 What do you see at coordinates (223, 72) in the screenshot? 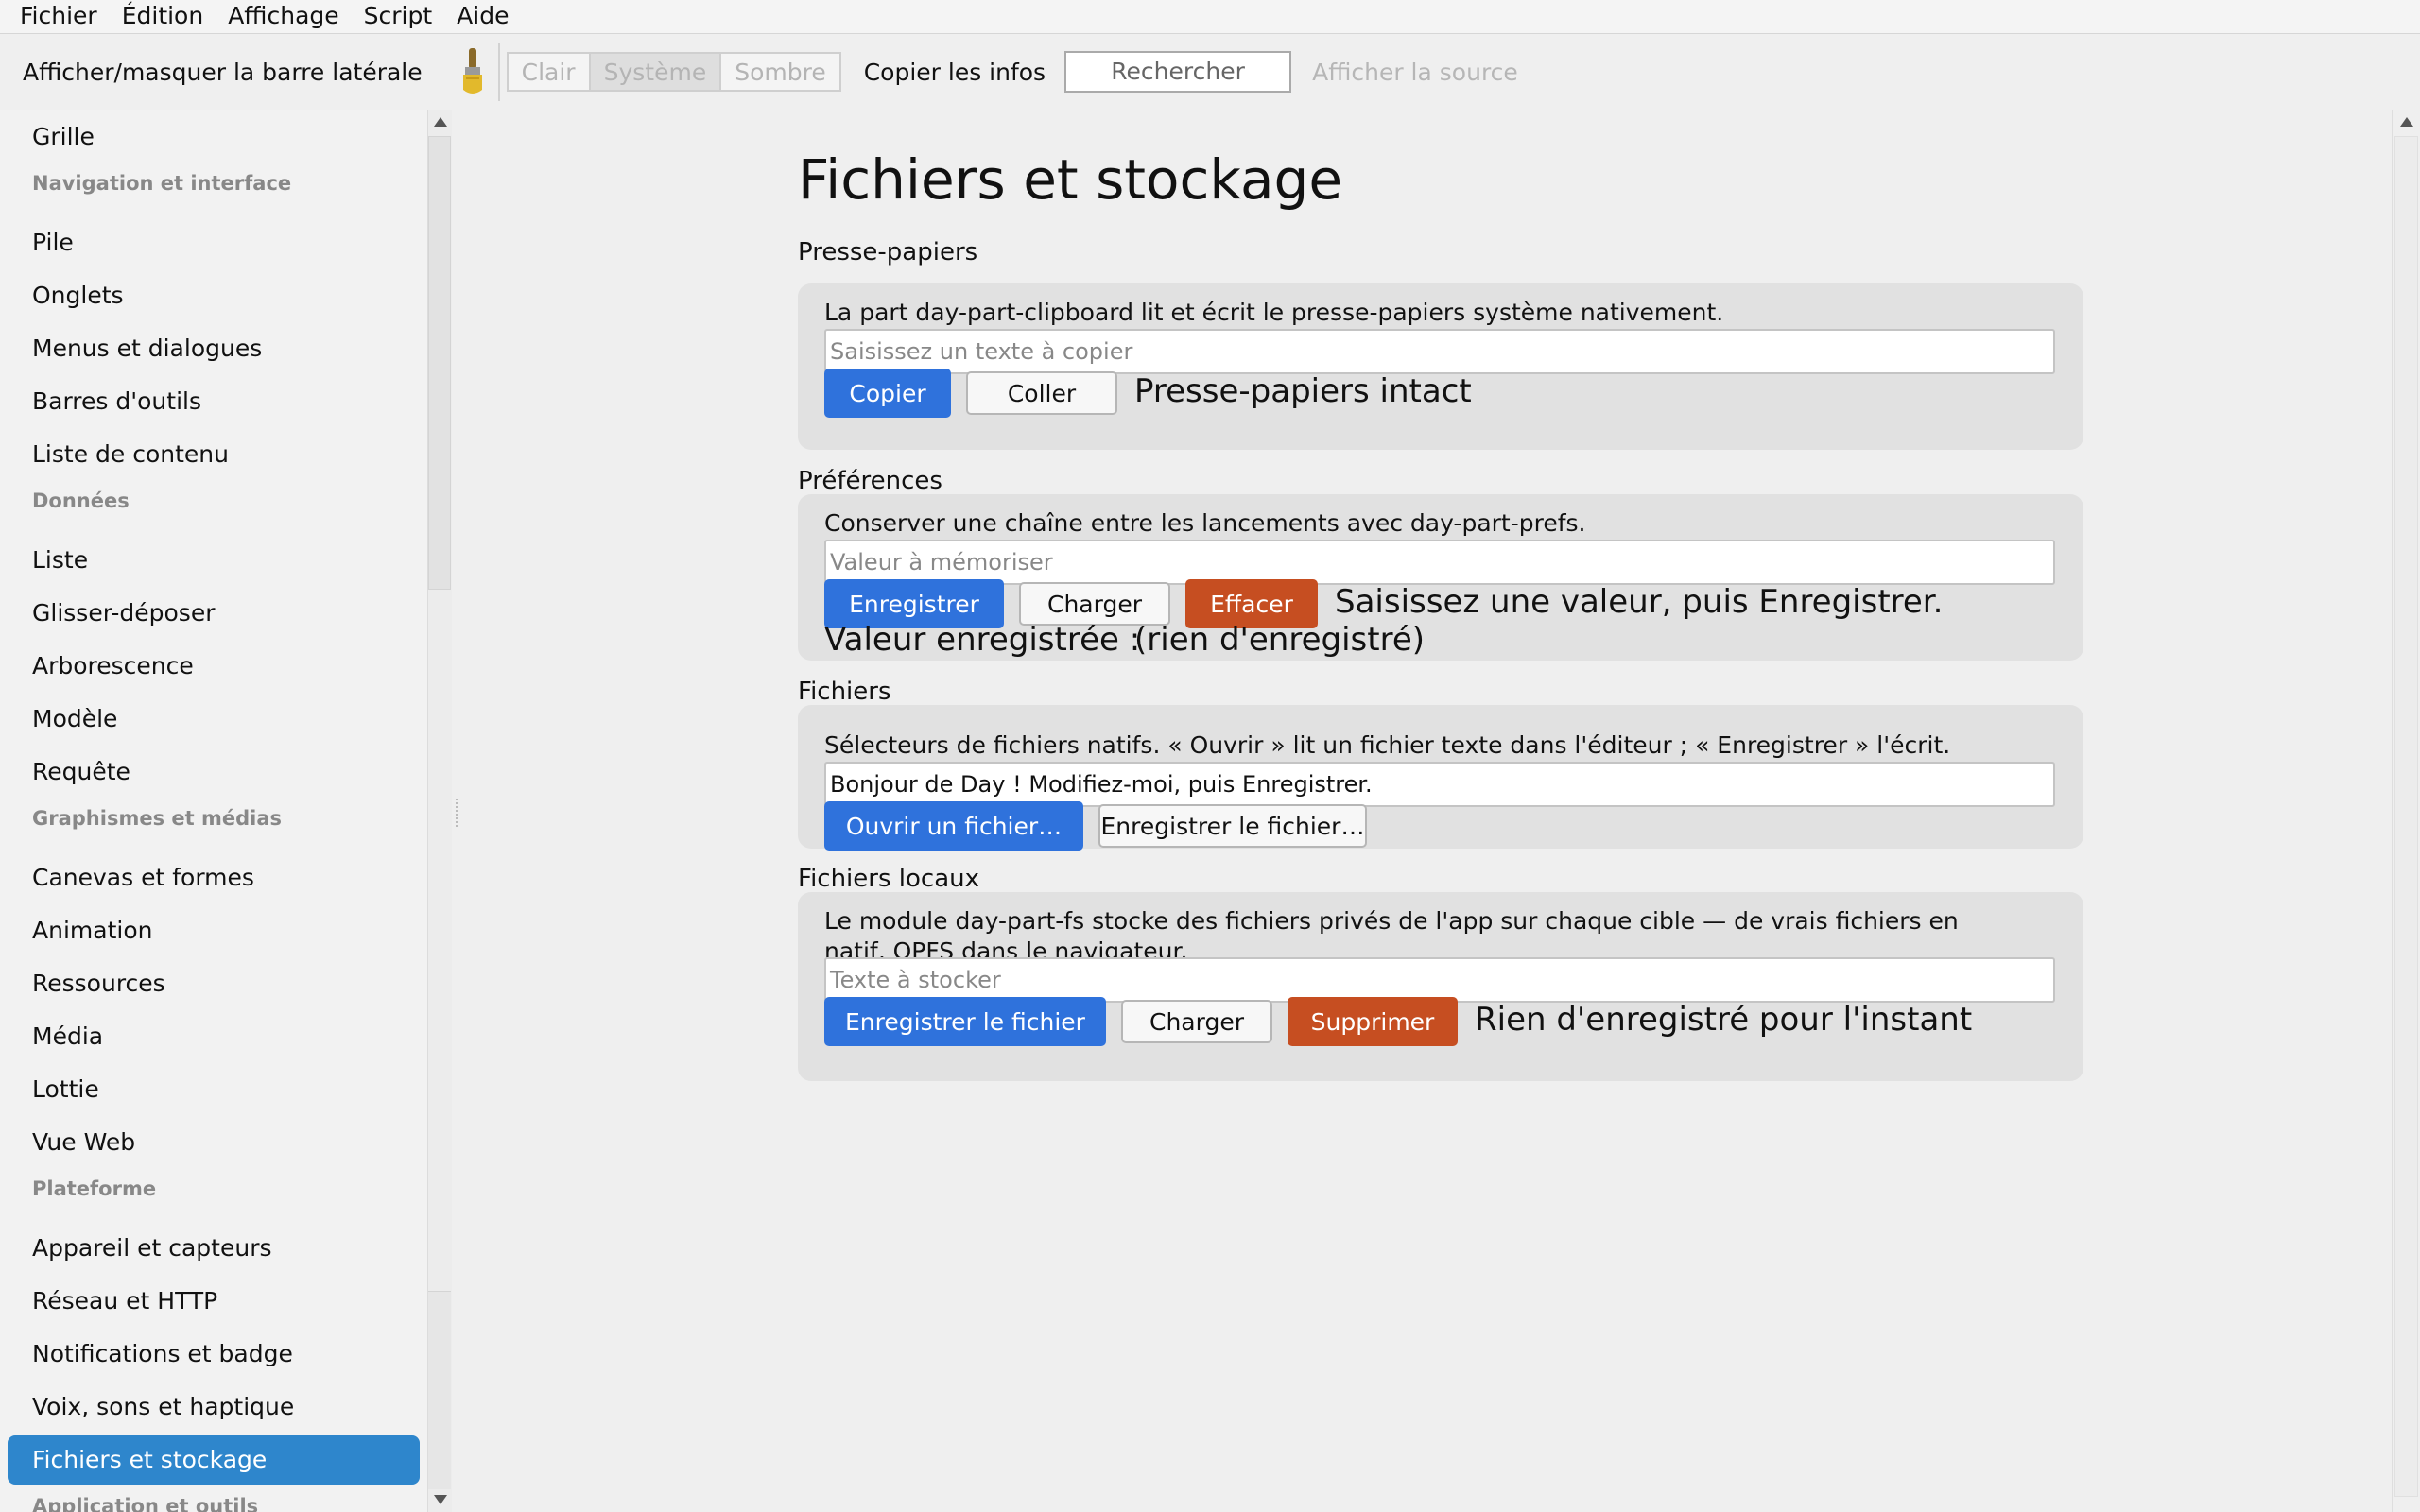
I see `toggle-sidebar-button: Afficher/masquer la barre latérale` at bounding box center [223, 72].